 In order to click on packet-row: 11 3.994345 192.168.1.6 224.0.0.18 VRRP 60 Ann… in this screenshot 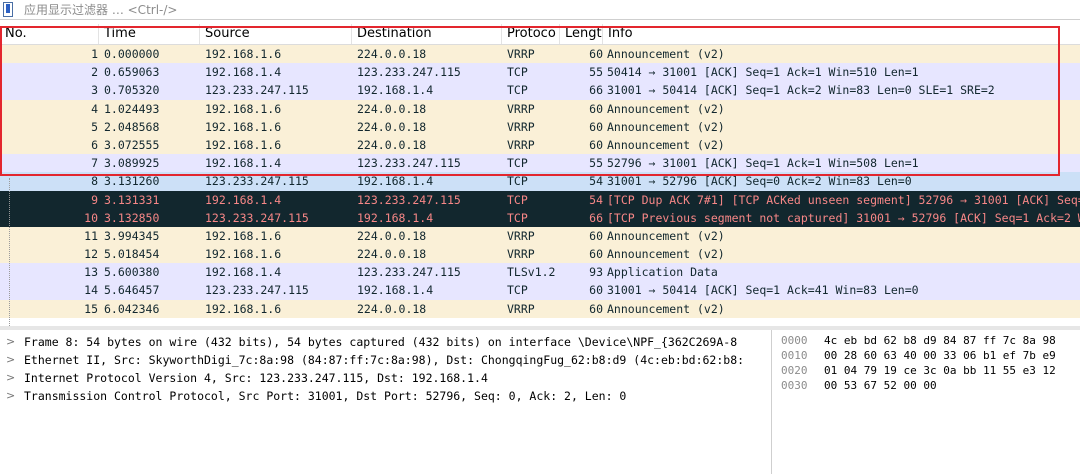, I will do `click(540, 236)`.